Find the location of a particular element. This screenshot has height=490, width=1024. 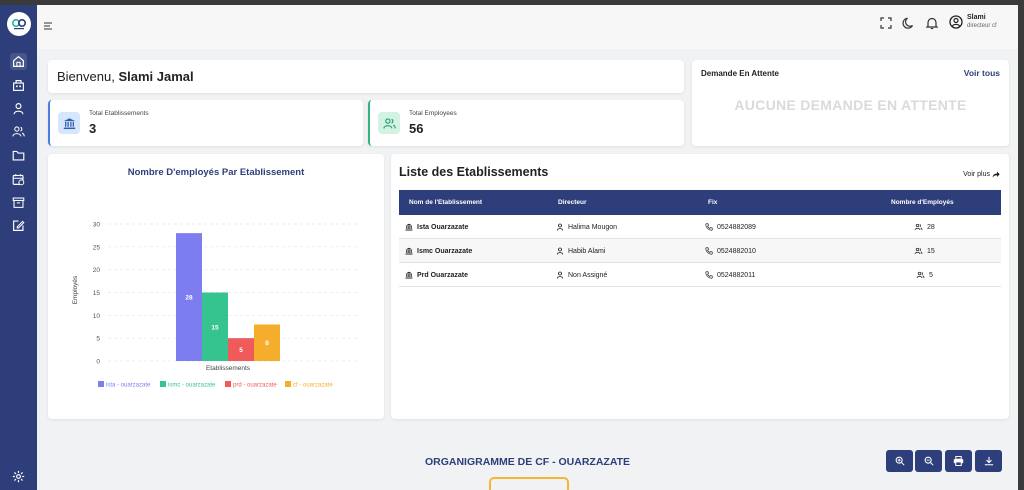

share-arrow-icon is located at coordinates (996, 174).